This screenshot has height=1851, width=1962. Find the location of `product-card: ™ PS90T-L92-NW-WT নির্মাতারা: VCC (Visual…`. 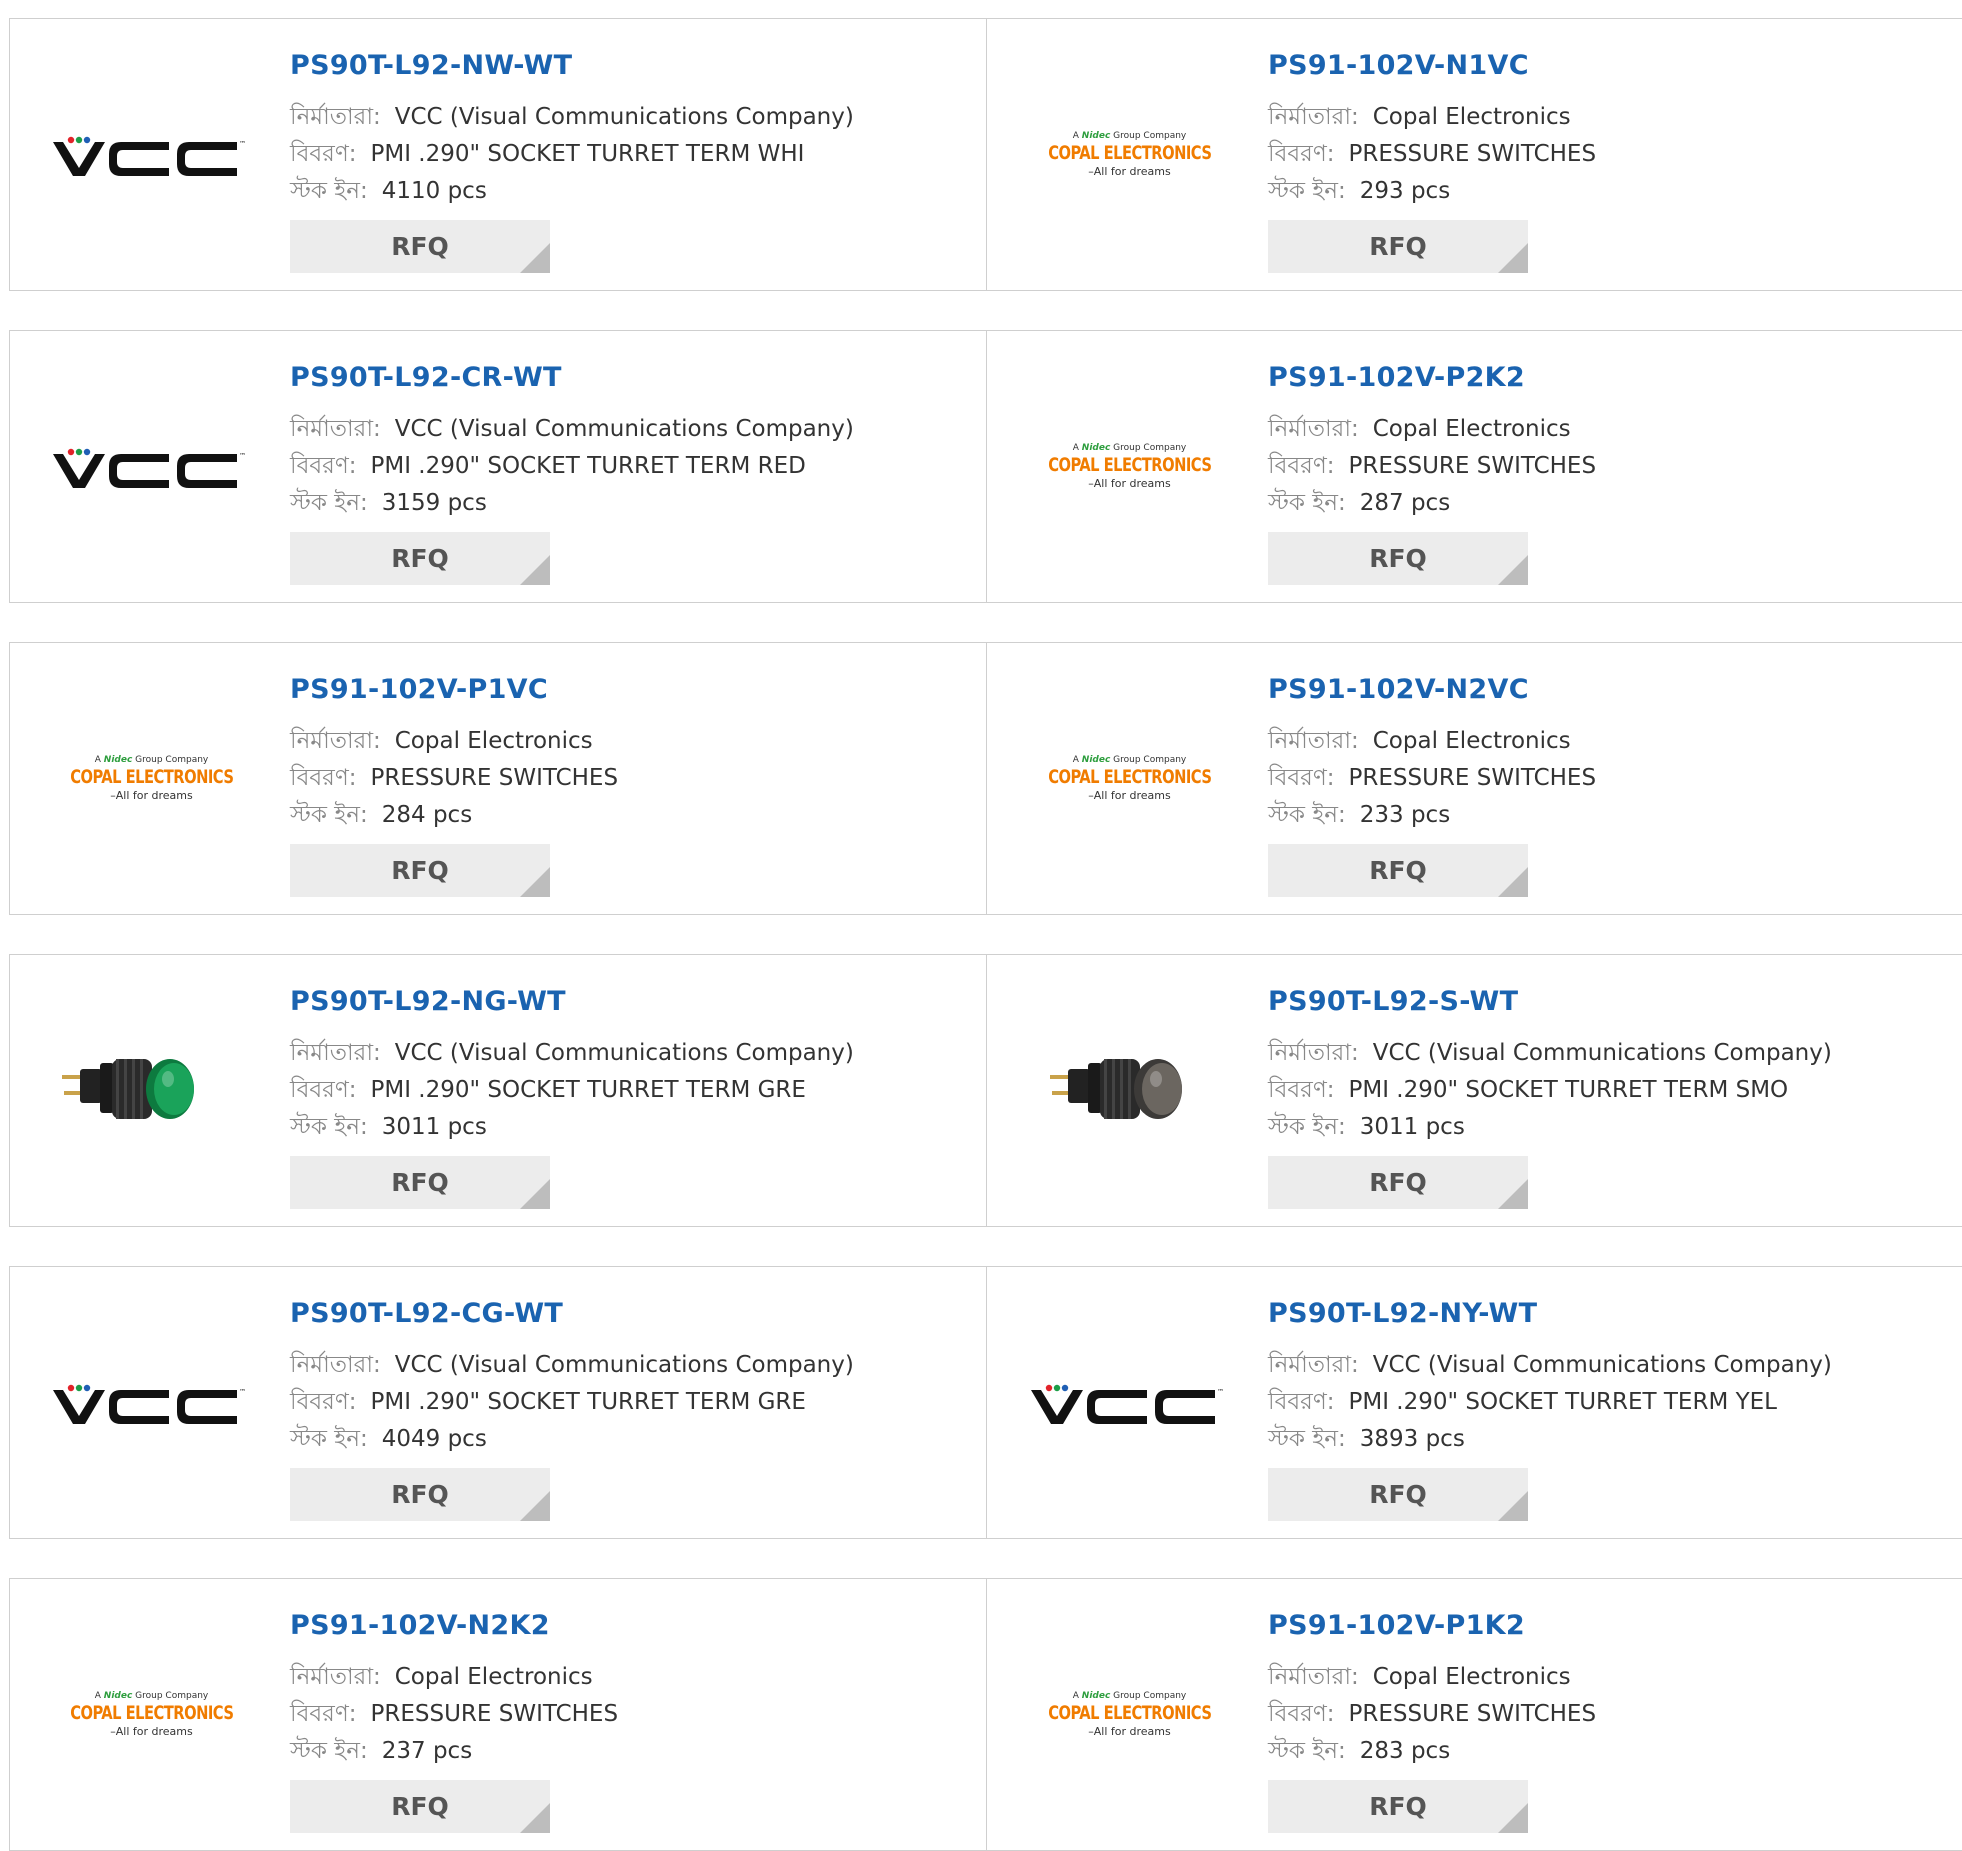

product-card: ™ PS90T-L92-NW-WT নির্মাতারা: VCC (Visual… is located at coordinates (498, 154).